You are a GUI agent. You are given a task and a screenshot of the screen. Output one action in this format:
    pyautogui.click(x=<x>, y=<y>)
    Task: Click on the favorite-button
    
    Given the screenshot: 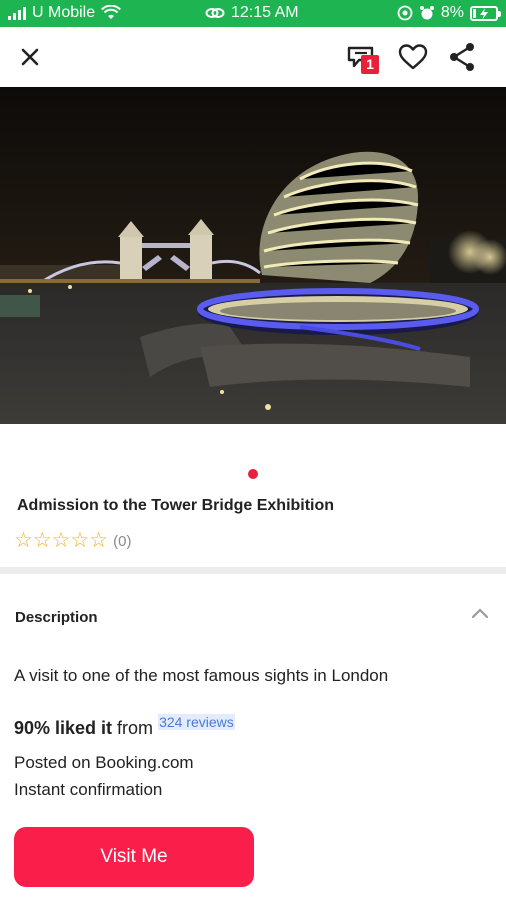 What is the action you would take?
    pyautogui.click(x=413, y=57)
    